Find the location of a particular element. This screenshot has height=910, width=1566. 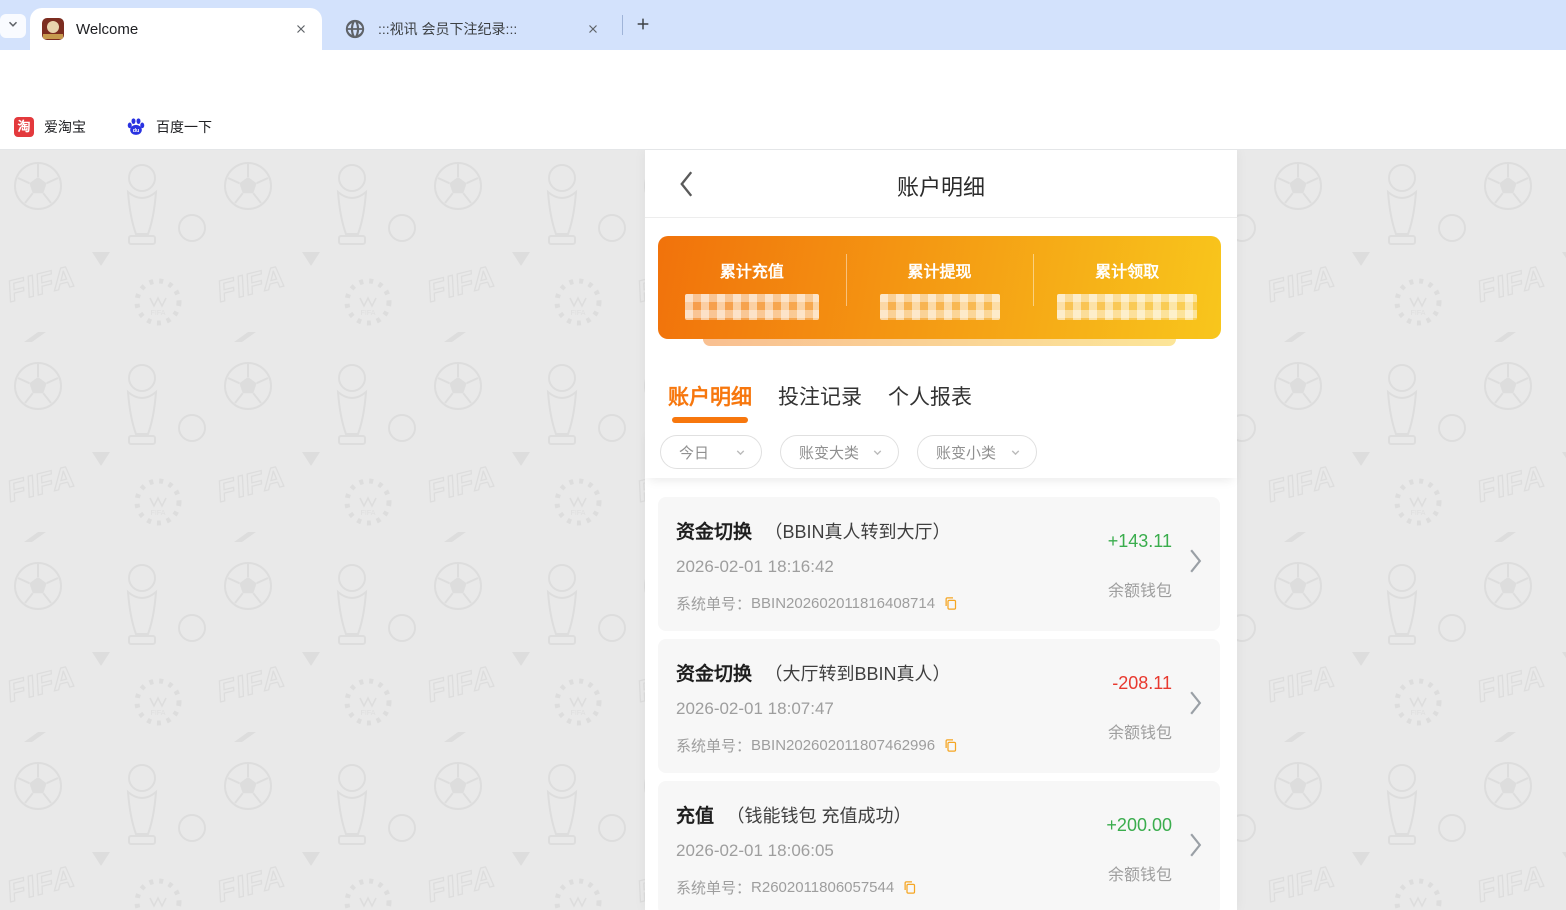

new-tab-button is located at coordinates (643, 26).